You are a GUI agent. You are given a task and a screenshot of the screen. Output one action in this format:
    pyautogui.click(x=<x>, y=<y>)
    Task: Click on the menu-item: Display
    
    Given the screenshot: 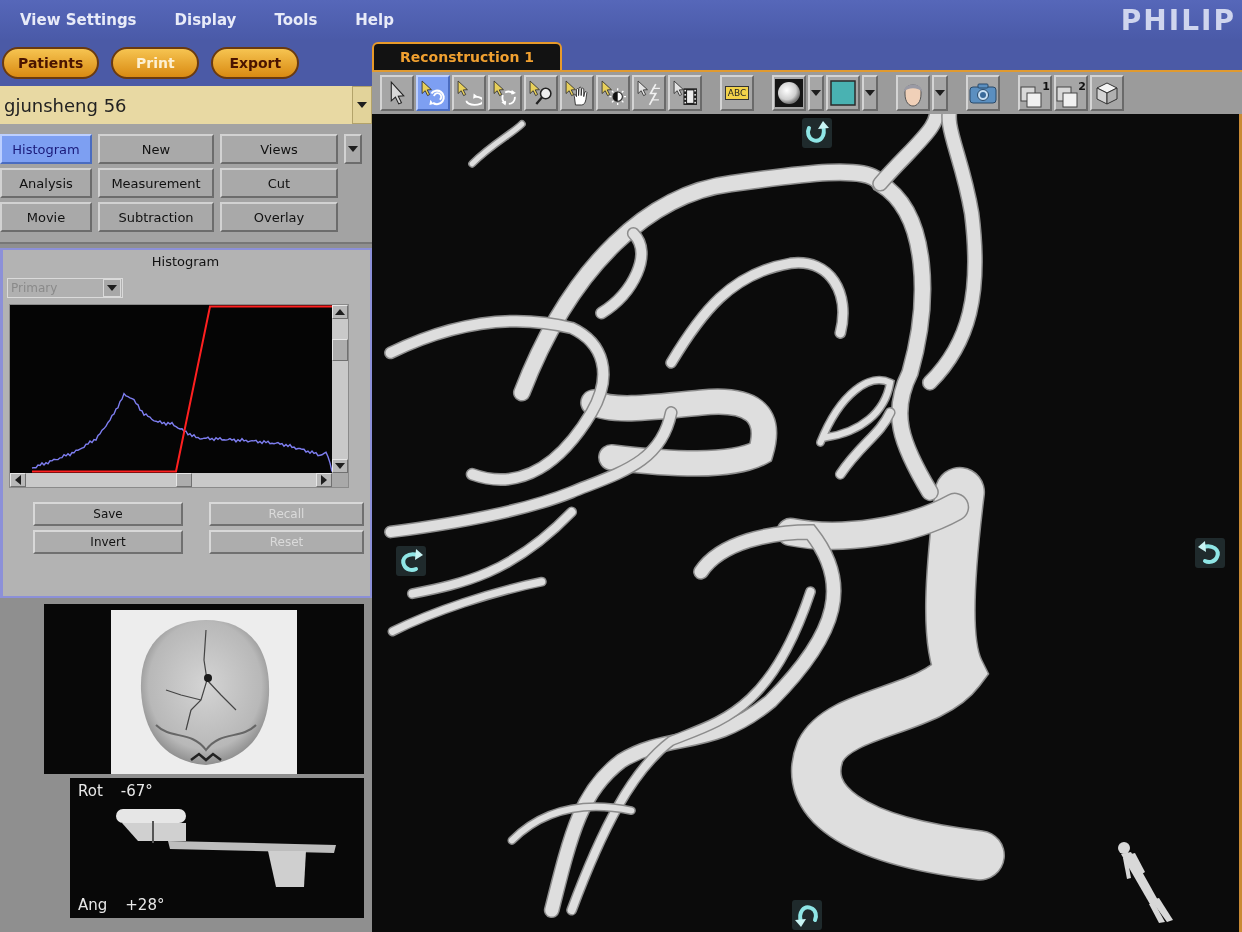 What is the action you would take?
    pyautogui.click(x=205, y=20)
    